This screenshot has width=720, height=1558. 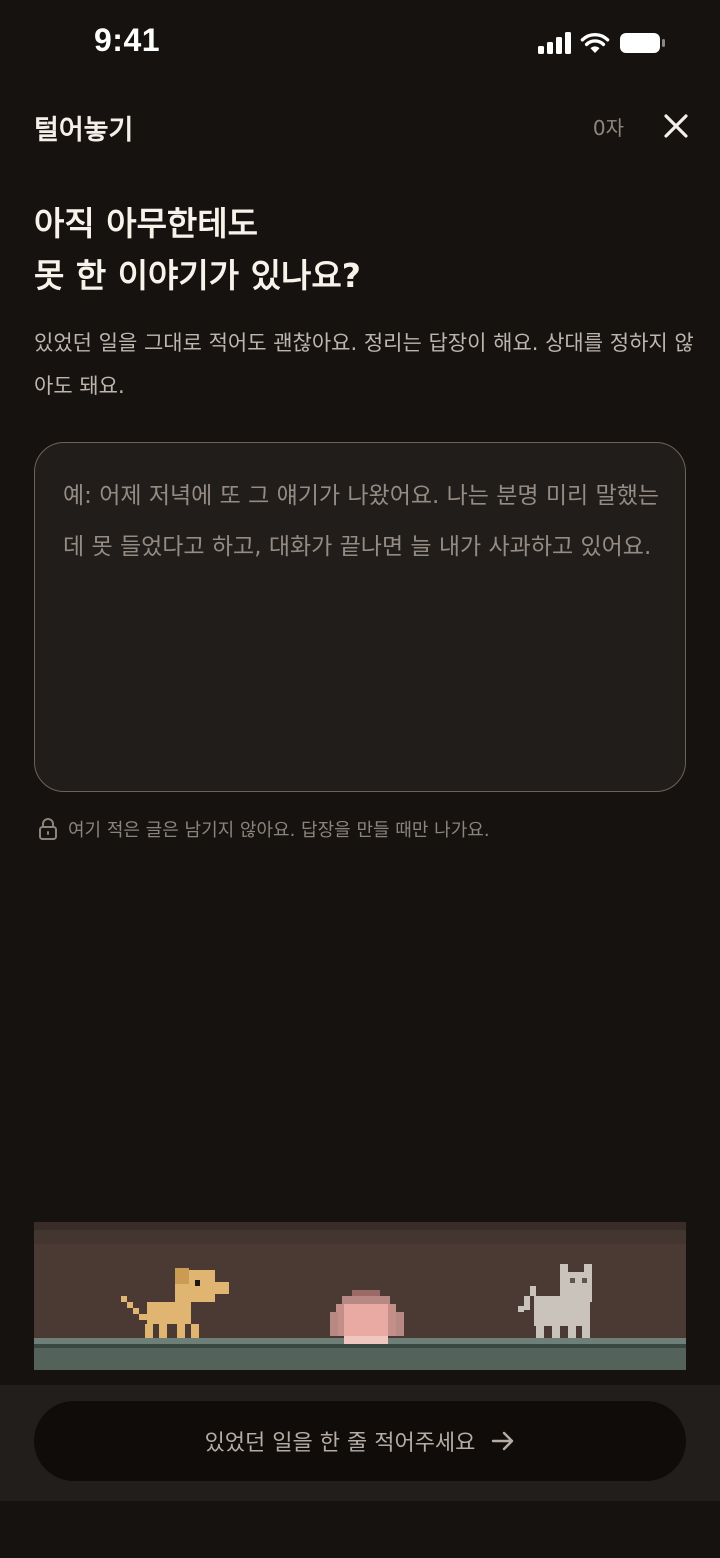 I want to click on privacy-note: 여기 적은 글은 남기지 않아요. 답장을 만들 때만 나가요., so click(x=264, y=829).